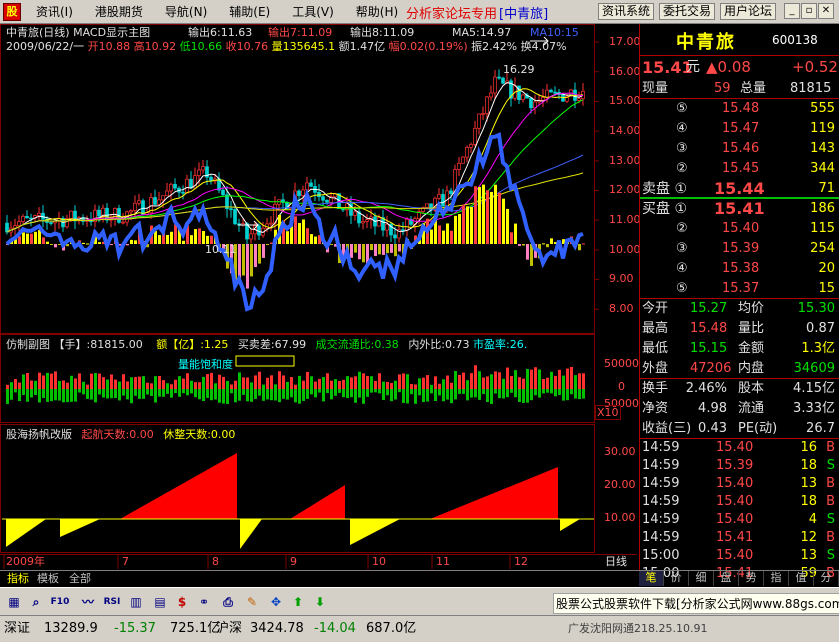 This screenshot has width=839, height=642. What do you see at coordinates (228, 602) in the screenshot?
I see `print-icon: ⎙` at bounding box center [228, 602].